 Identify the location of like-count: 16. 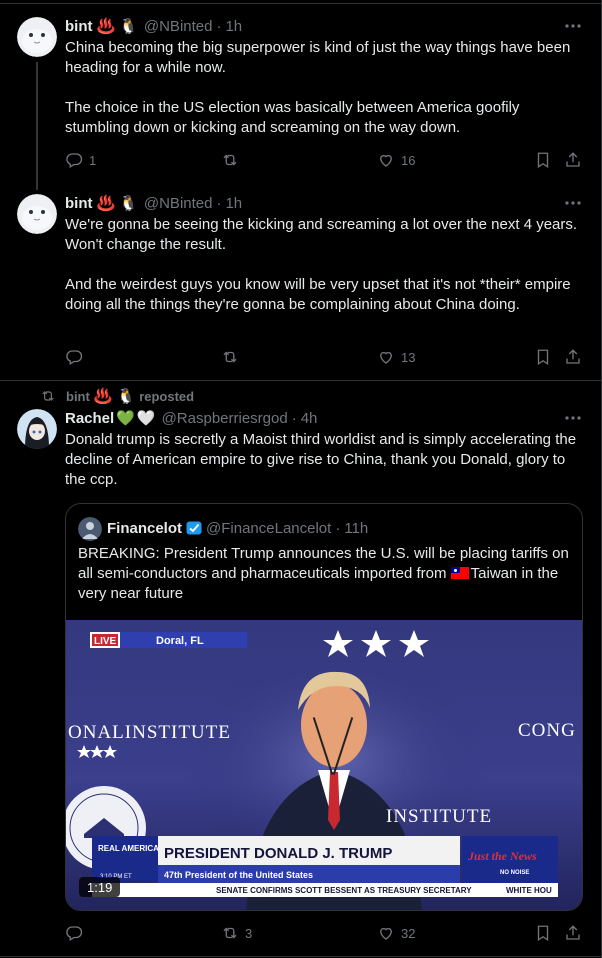
(408, 160).